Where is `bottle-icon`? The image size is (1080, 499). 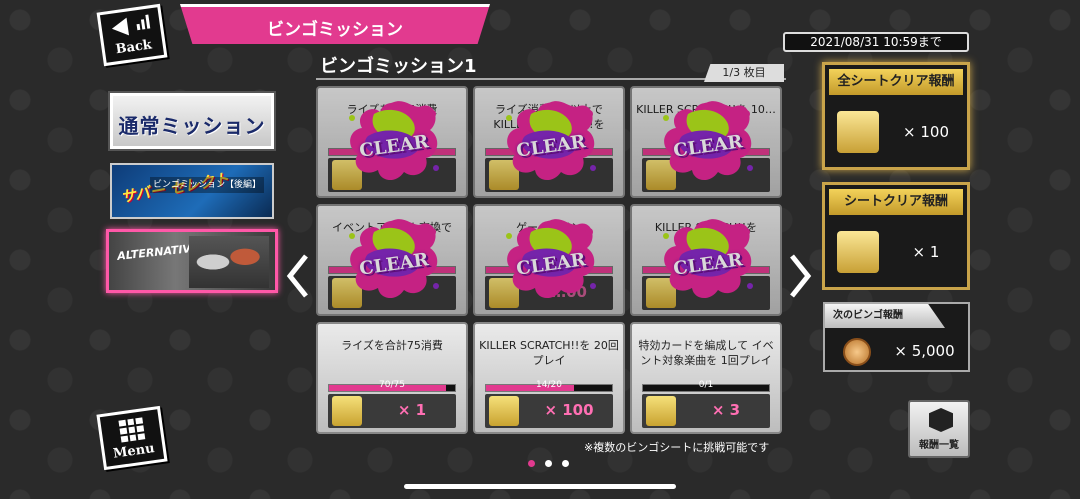
bottle-icon is located at coordinates (347, 411).